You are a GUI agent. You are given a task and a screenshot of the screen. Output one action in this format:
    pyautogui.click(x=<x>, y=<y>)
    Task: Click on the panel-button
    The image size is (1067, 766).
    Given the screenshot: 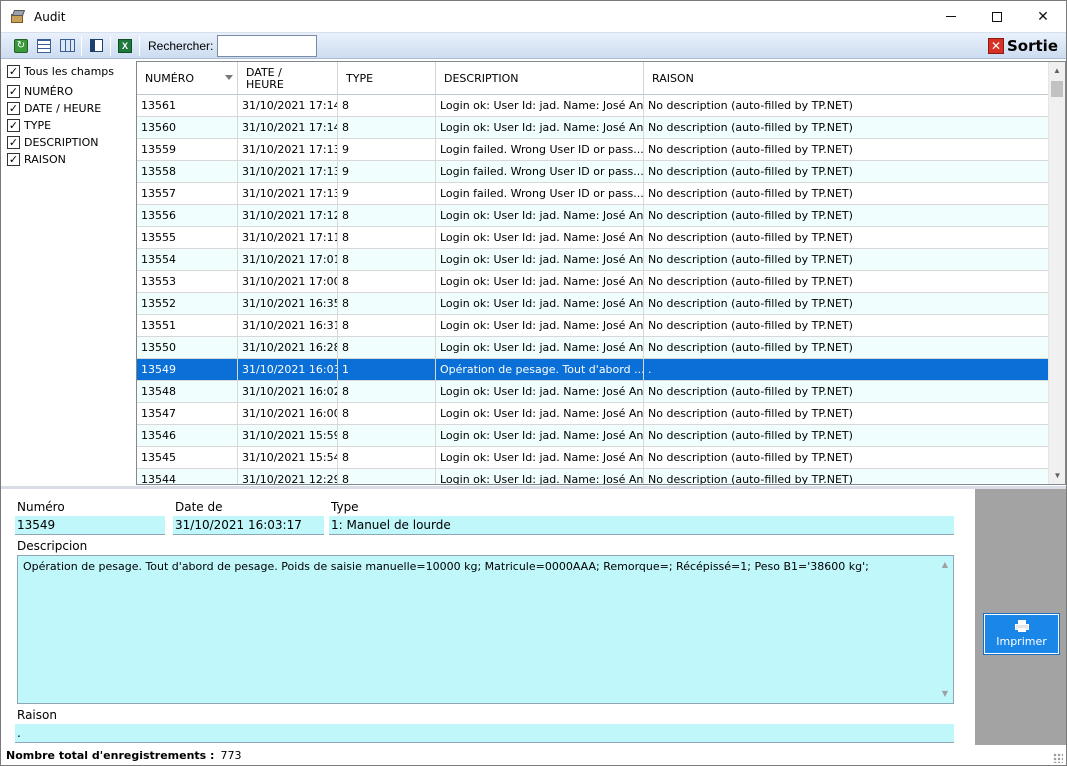 What is the action you would take?
    pyautogui.click(x=96, y=46)
    